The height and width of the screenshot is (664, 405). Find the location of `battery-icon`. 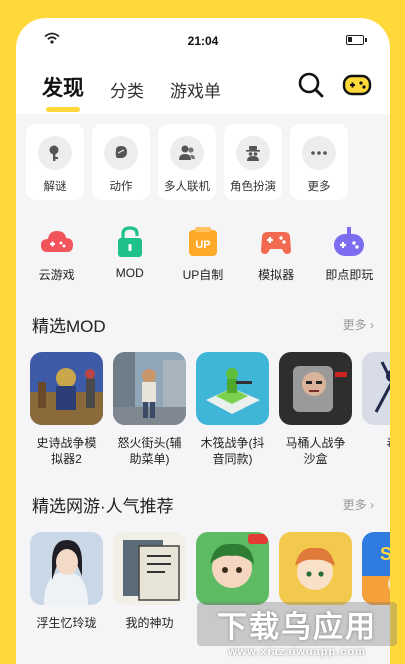

battery-icon is located at coordinates (356, 40).